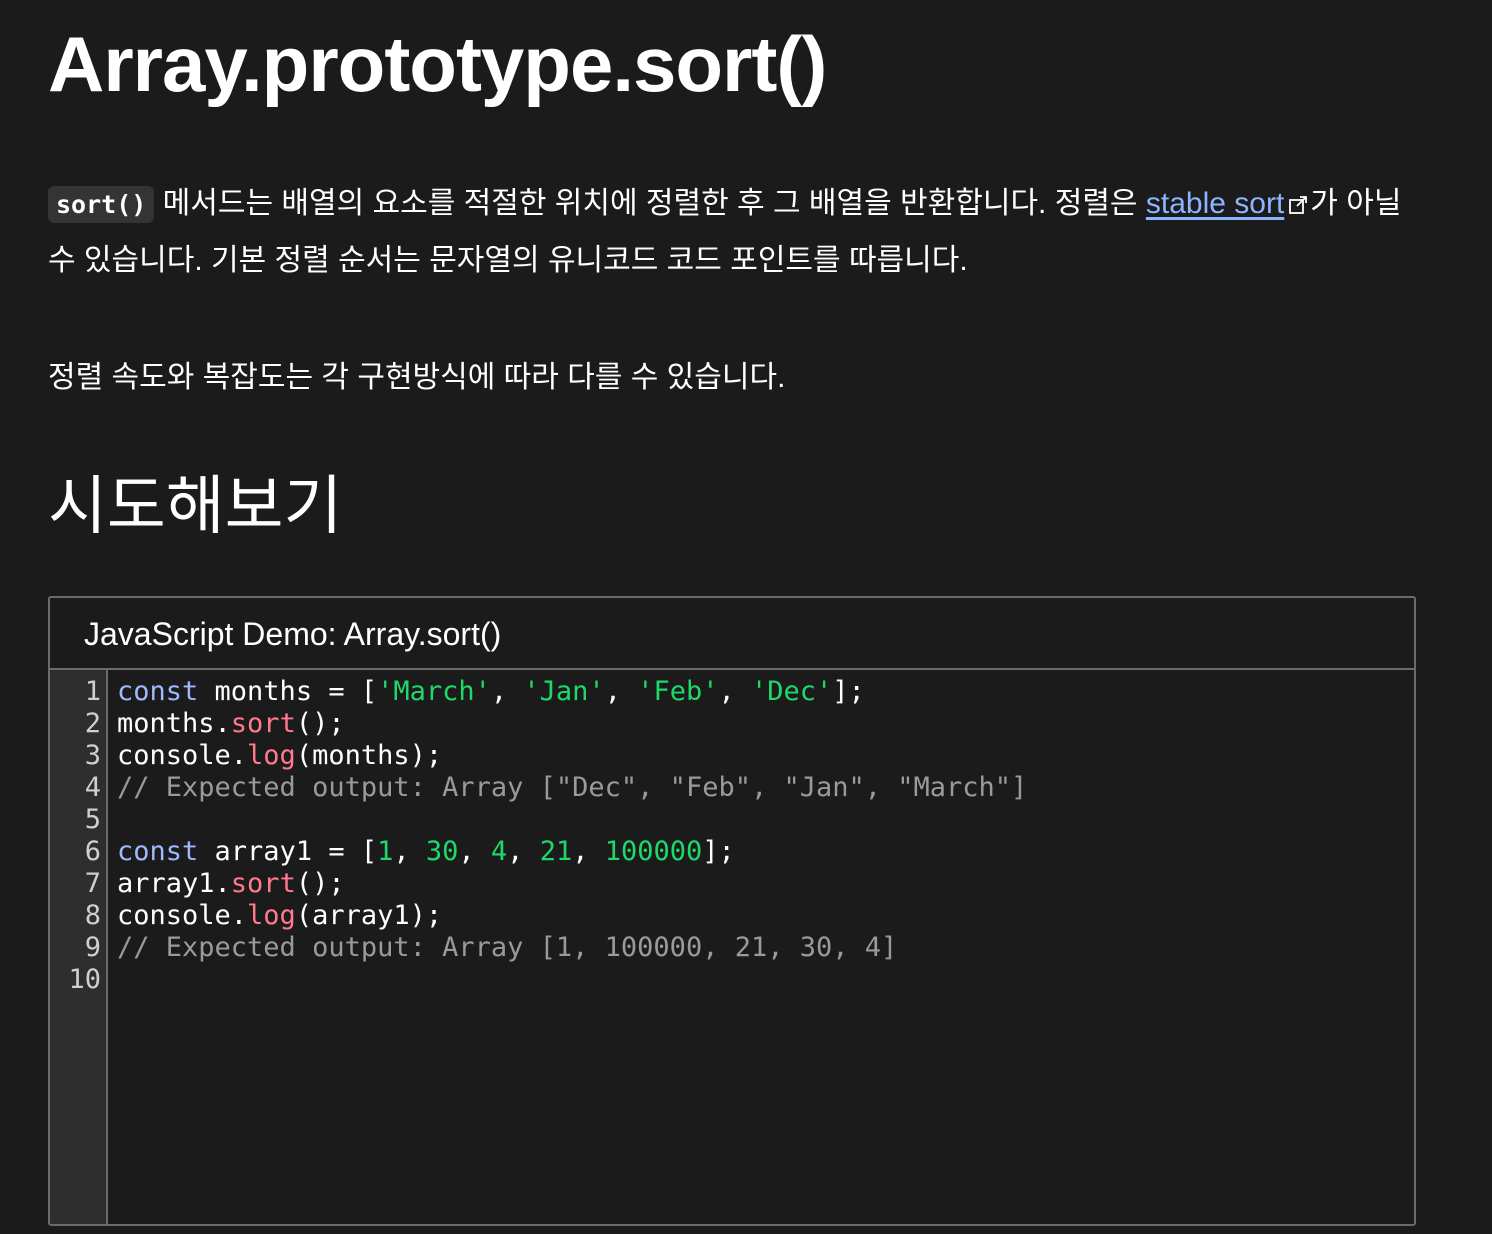  I want to click on code-token-number: 30, so click(442, 851).